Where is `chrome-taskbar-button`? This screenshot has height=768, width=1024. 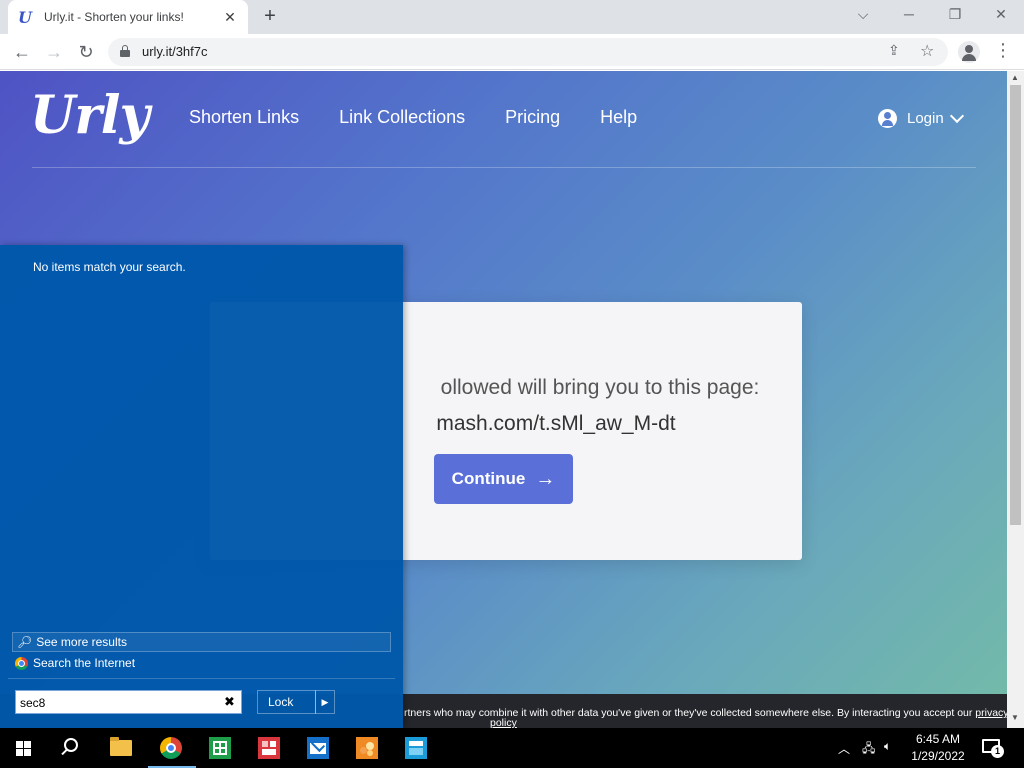
chrome-taskbar-button is located at coordinates (172, 748).